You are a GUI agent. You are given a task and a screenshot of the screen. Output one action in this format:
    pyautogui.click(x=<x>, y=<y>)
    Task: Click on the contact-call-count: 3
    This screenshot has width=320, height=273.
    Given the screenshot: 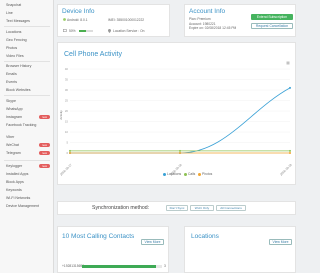 What is the action you would take?
    pyautogui.click(x=165, y=266)
    